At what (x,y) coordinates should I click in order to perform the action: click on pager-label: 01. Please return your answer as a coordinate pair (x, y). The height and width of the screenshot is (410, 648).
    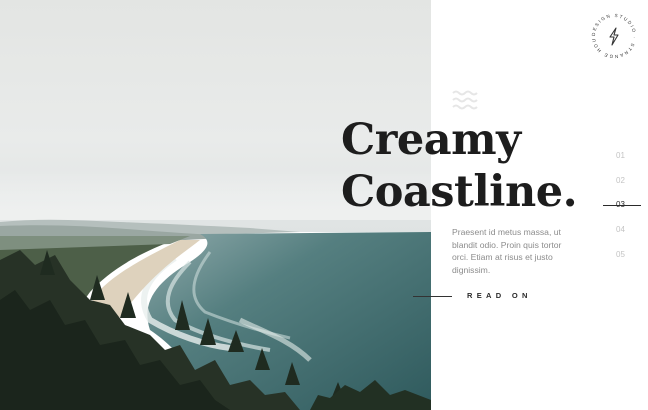
    Looking at the image, I should click on (620, 155).